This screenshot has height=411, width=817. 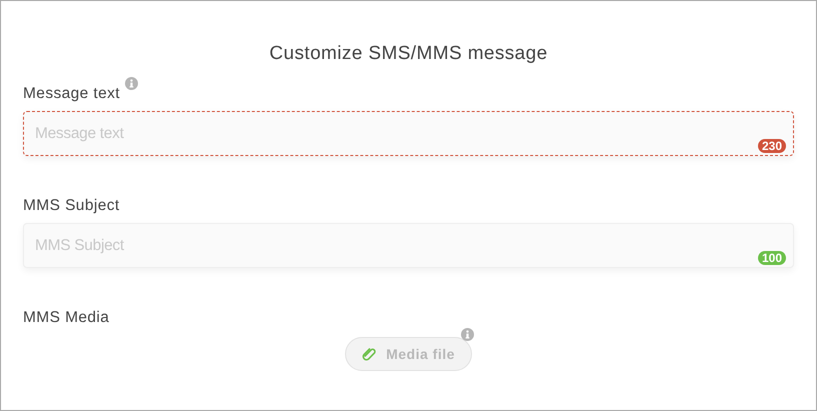 I want to click on field-label: MMS Subject, so click(x=71, y=206).